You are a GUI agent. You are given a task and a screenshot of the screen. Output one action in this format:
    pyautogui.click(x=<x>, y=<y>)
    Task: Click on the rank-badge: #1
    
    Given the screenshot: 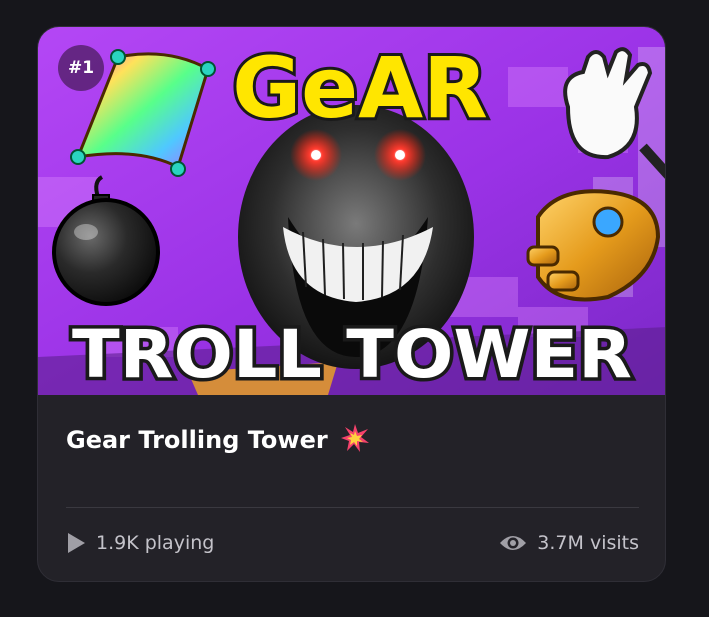 What is the action you would take?
    pyautogui.click(x=81, y=68)
    